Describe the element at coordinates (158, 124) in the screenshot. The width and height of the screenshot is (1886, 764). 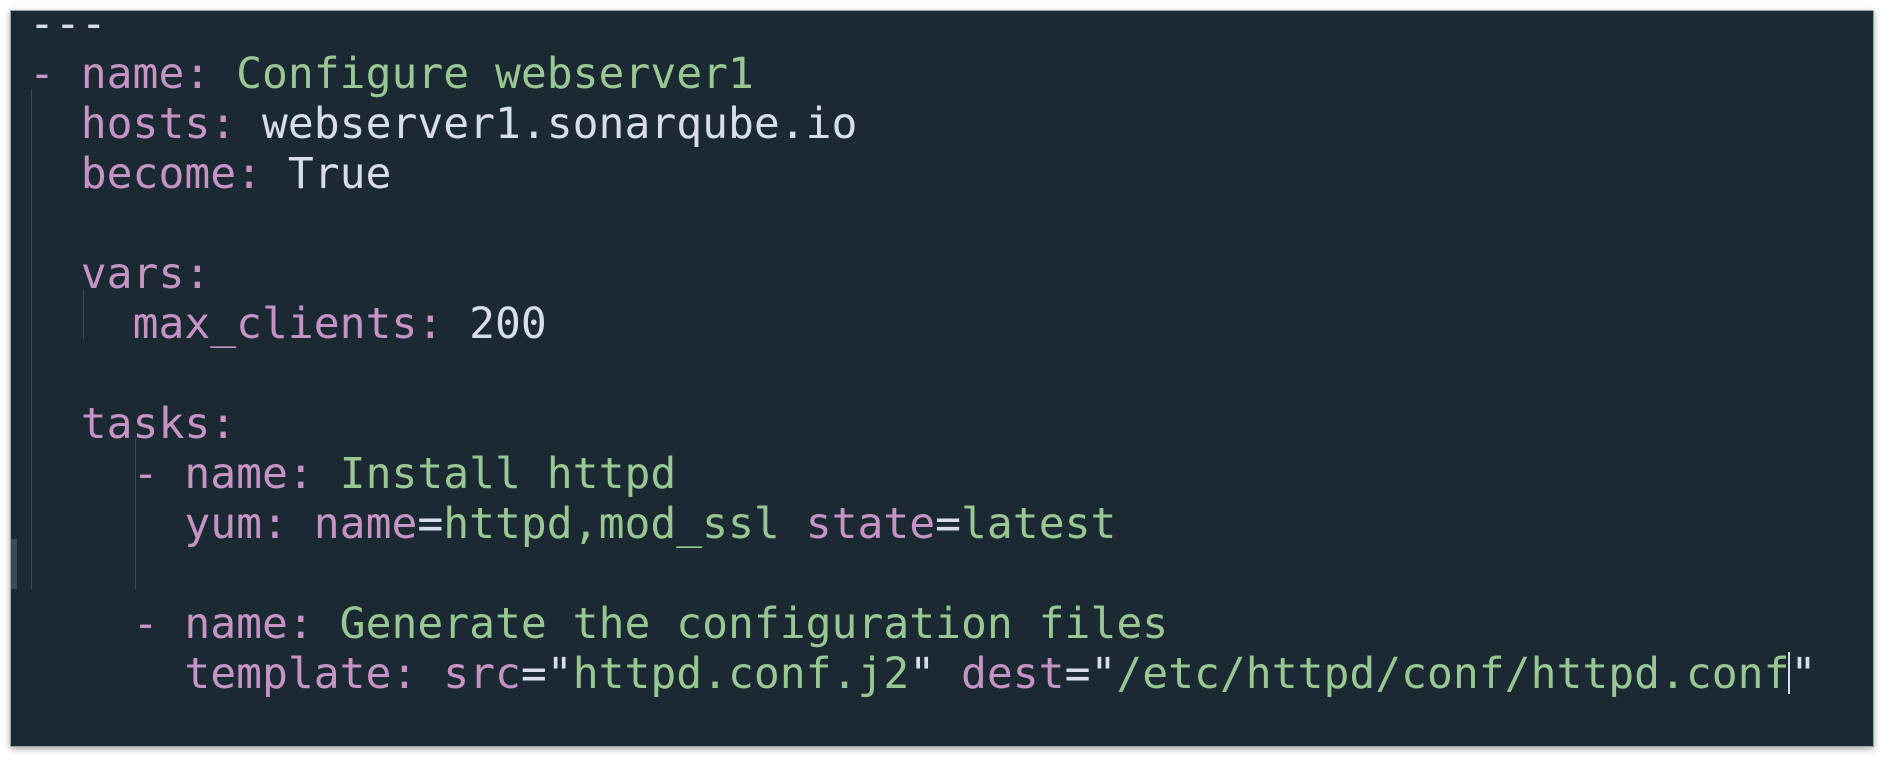
I see `yaml-key-token: hosts:` at that location.